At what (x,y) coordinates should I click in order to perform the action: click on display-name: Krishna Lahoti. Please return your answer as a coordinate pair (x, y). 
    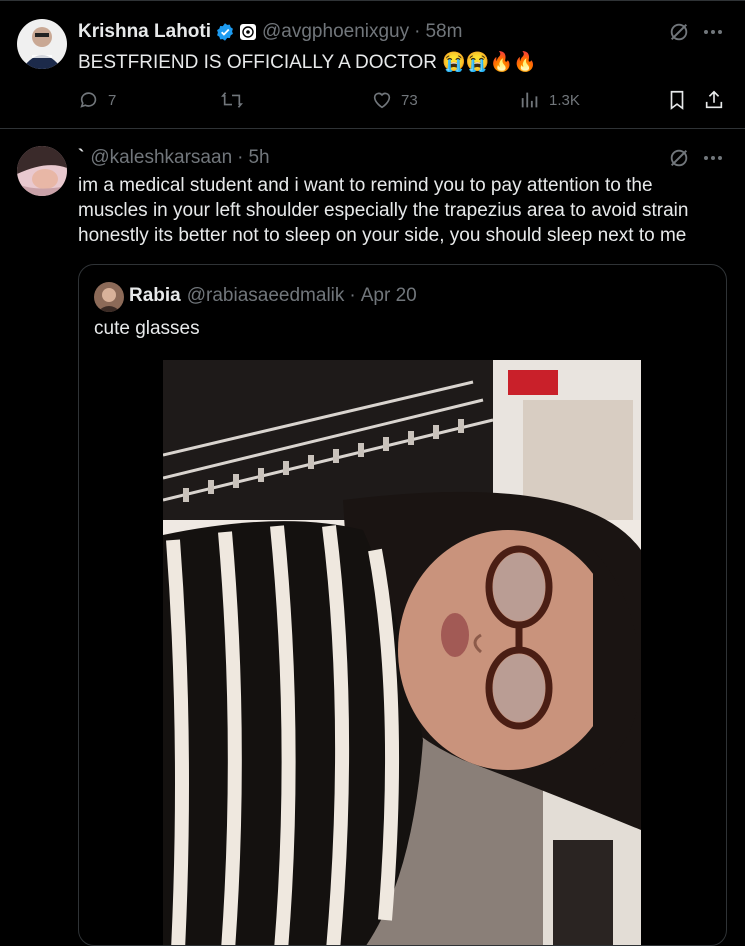
    Looking at the image, I should click on (144, 32).